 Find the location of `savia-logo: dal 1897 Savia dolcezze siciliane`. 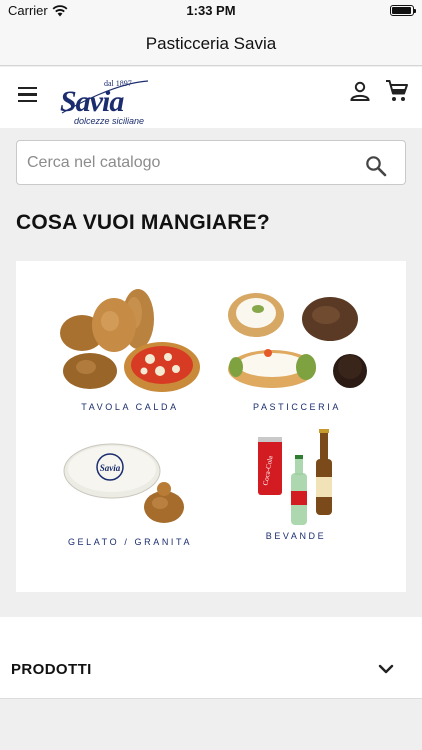

savia-logo: dal 1897 Savia dolcezze siciliane is located at coordinates (112, 100).